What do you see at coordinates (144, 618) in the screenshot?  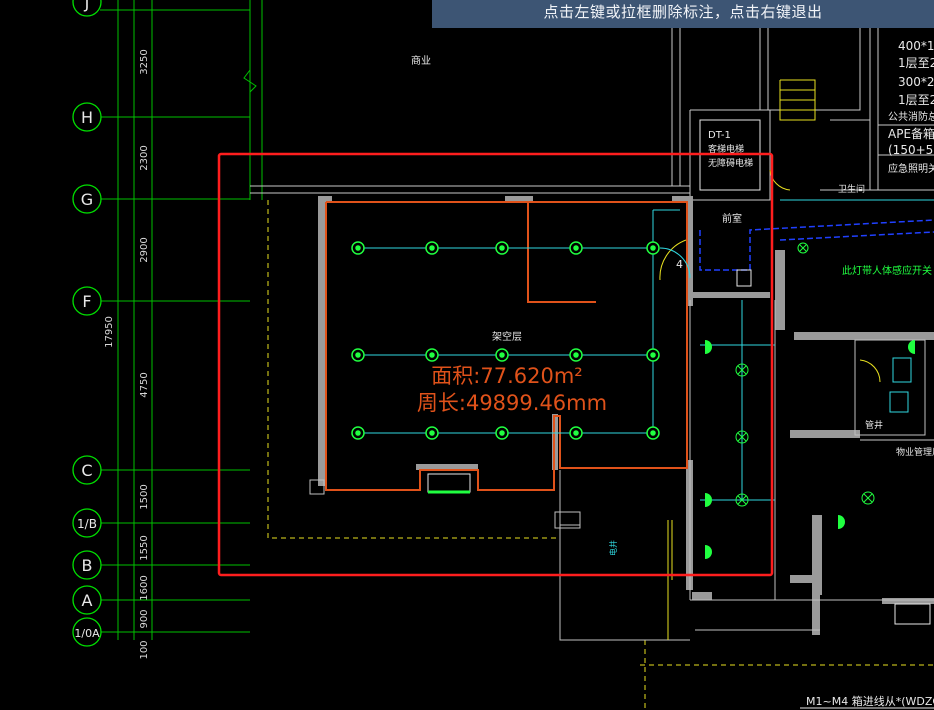 I see `dim-900: 900` at bounding box center [144, 618].